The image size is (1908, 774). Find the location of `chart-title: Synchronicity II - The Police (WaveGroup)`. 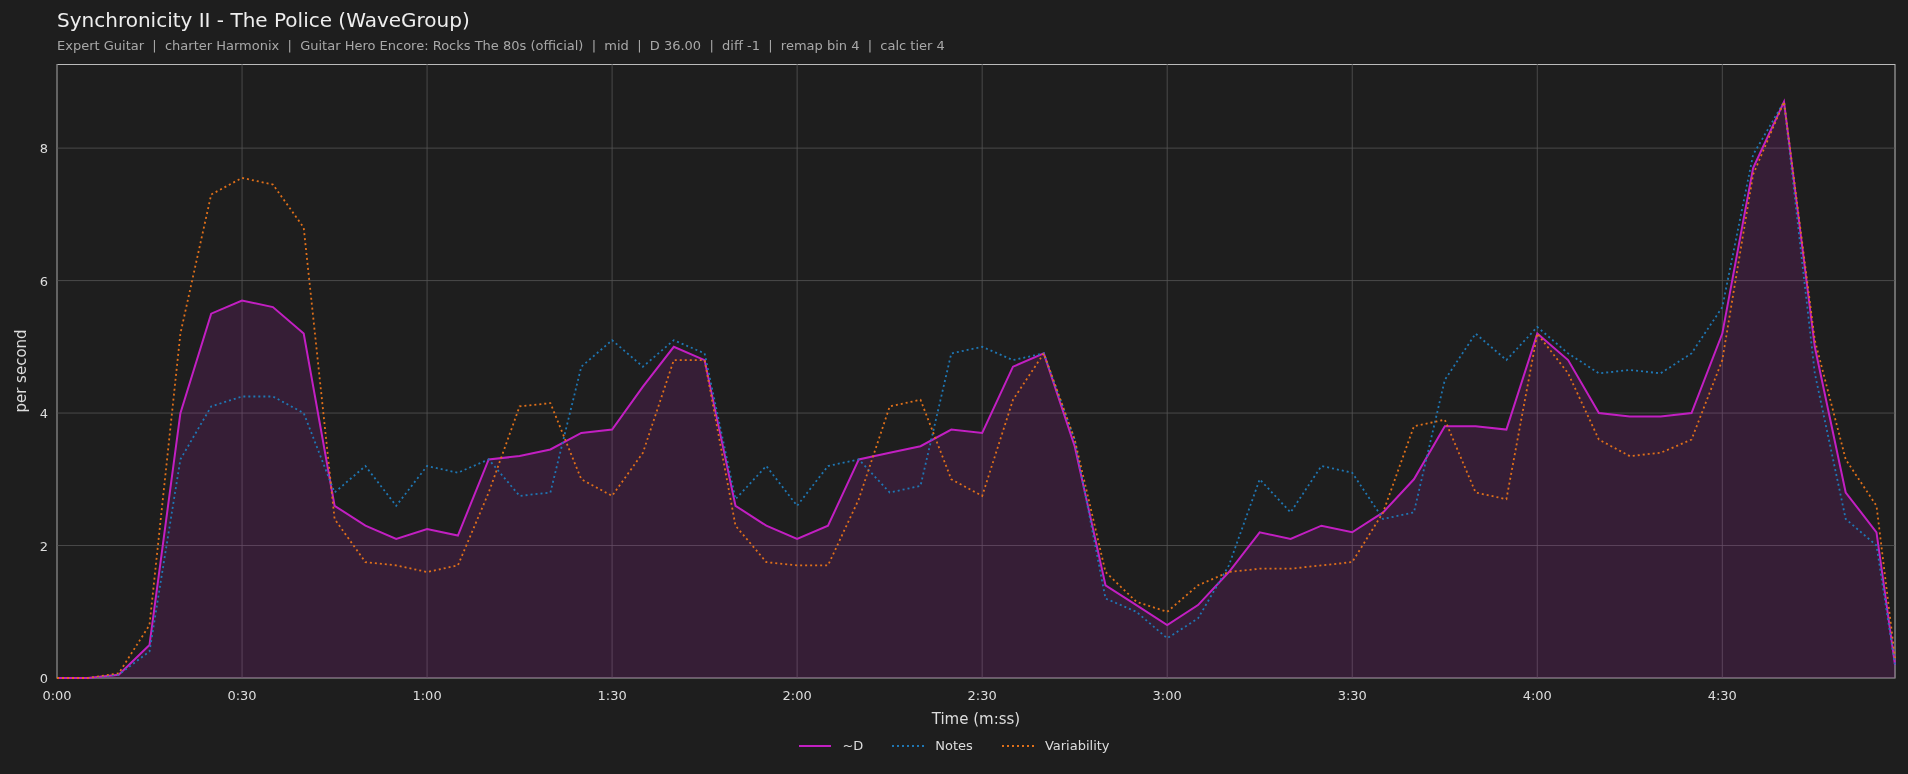

chart-title: Synchronicity II - The Police (WaveGroup) is located at coordinates (263, 20).